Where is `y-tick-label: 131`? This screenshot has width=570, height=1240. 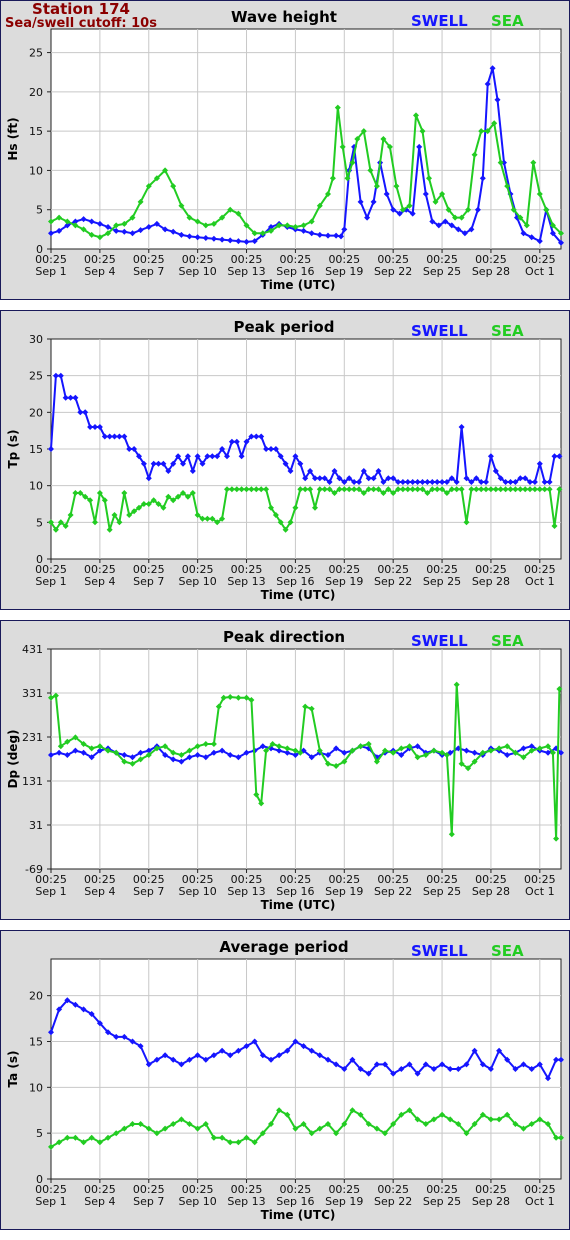 y-tick-label: 131 is located at coordinates (32, 781).